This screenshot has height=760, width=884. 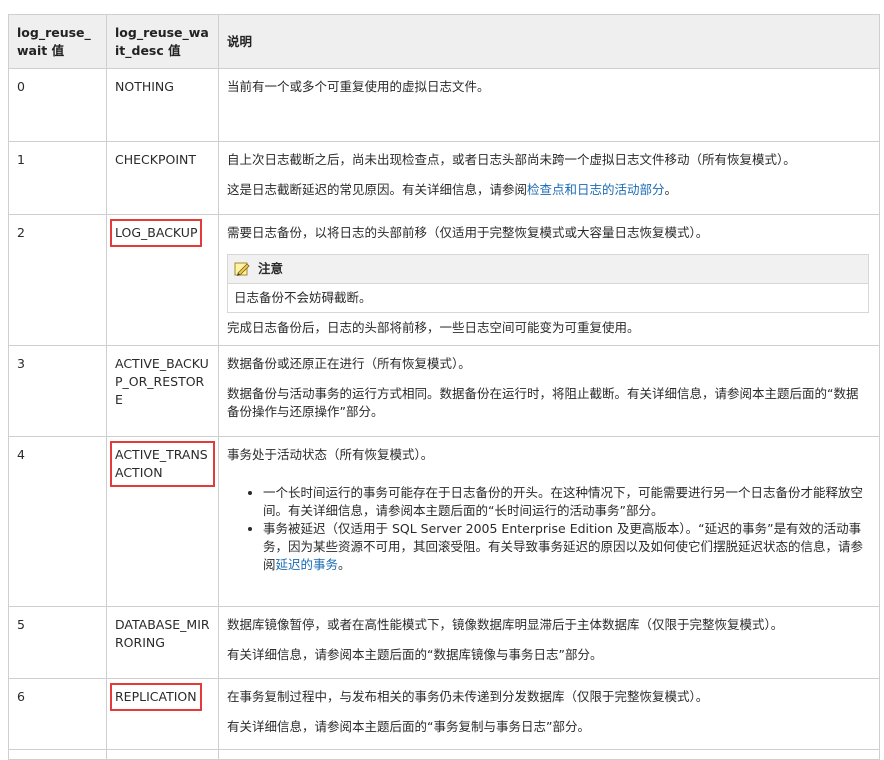 What do you see at coordinates (156, 697) in the screenshot?
I see `row-desc-highlighted: REPLICATION` at bounding box center [156, 697].